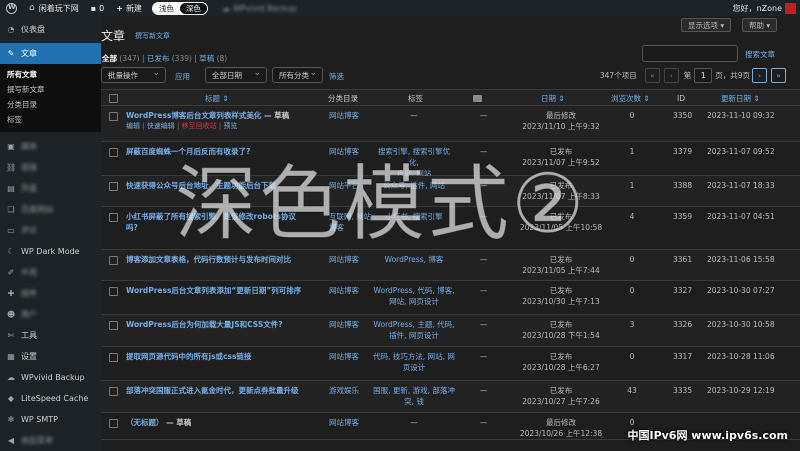  What do you see at coordinates (414, 401) in the screenshot?
I see `tag-line: 突, 钱` at bounding box center [414, 401].